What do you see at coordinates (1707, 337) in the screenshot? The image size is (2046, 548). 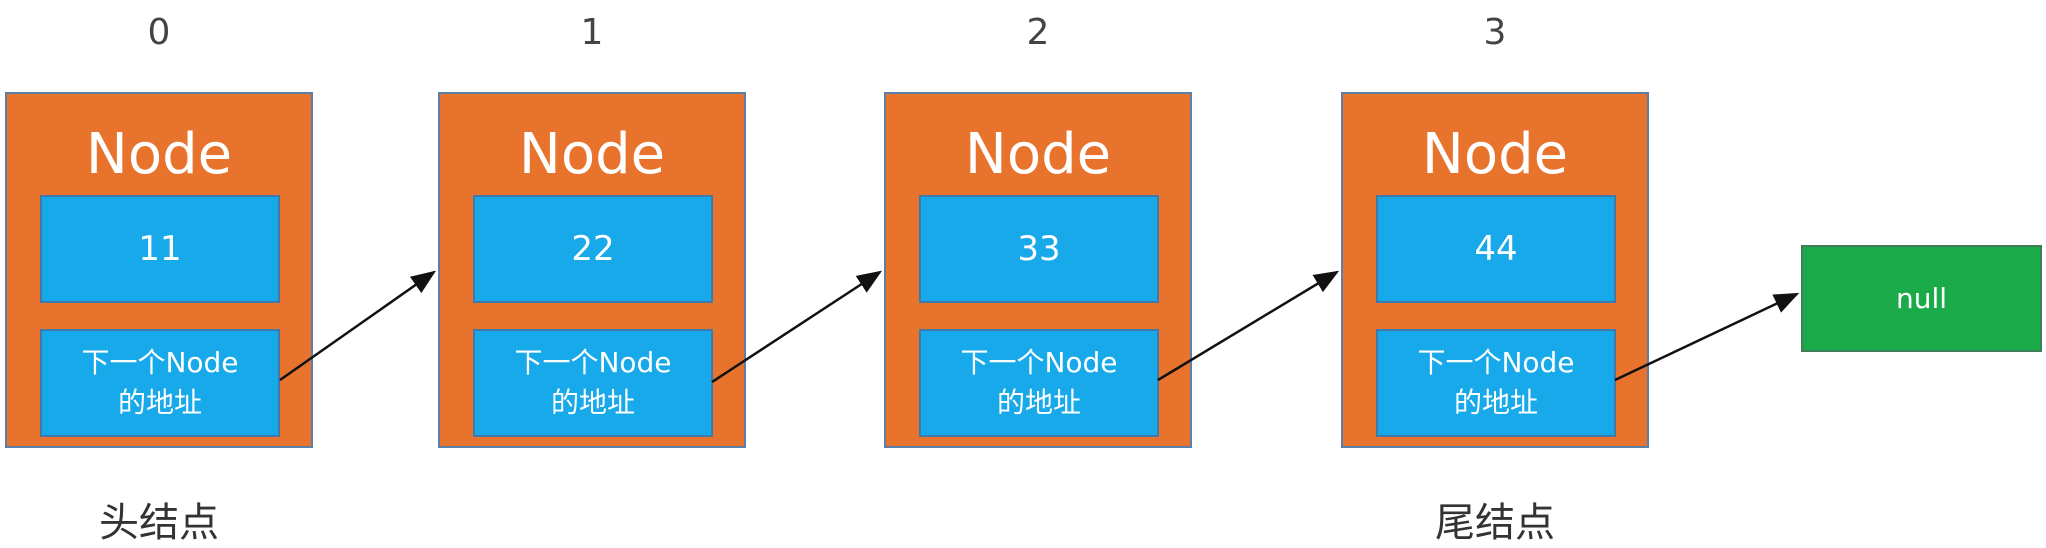 I see `arrow-3-to-null` at bounding box center [1707, 337].